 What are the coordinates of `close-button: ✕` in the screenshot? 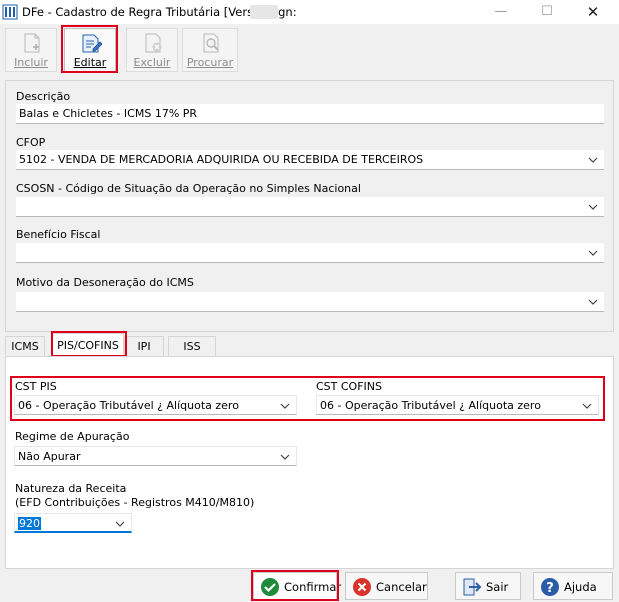 It's located at (593, 12).